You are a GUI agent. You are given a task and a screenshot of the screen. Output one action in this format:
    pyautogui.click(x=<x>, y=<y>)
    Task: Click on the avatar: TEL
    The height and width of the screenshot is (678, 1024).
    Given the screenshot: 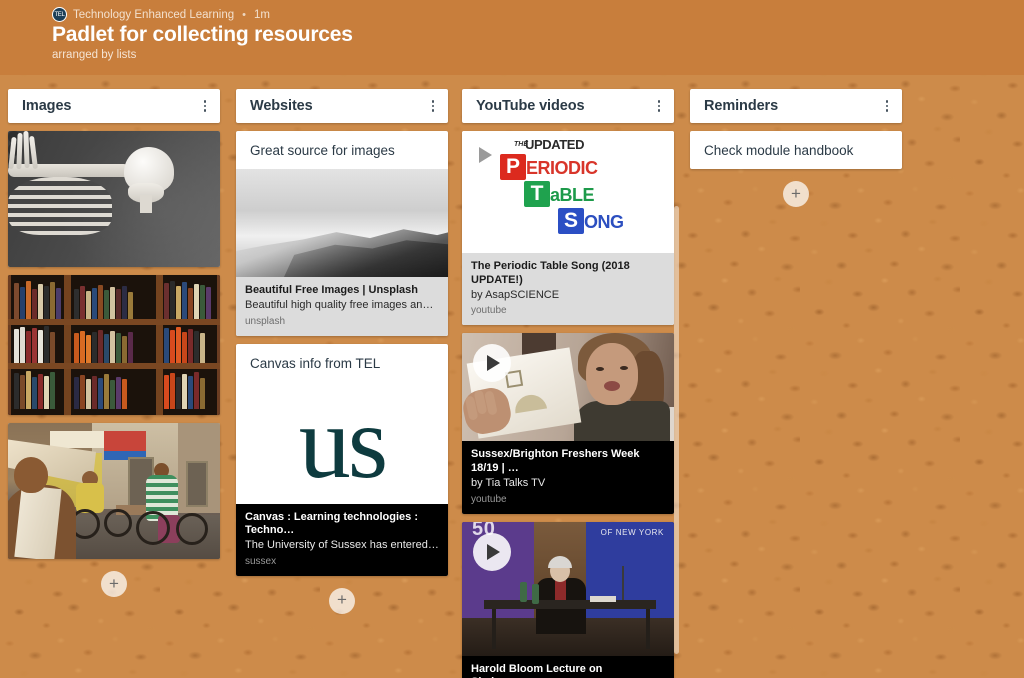 What is the action you would take?
    pyautogui.click(x=59, y=14)
    